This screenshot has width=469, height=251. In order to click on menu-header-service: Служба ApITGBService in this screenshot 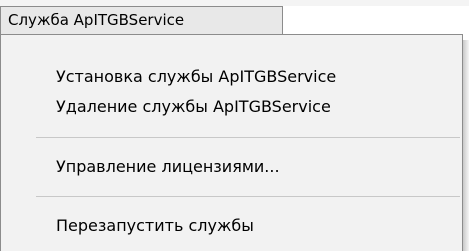, I will do `click(141, 20)`.